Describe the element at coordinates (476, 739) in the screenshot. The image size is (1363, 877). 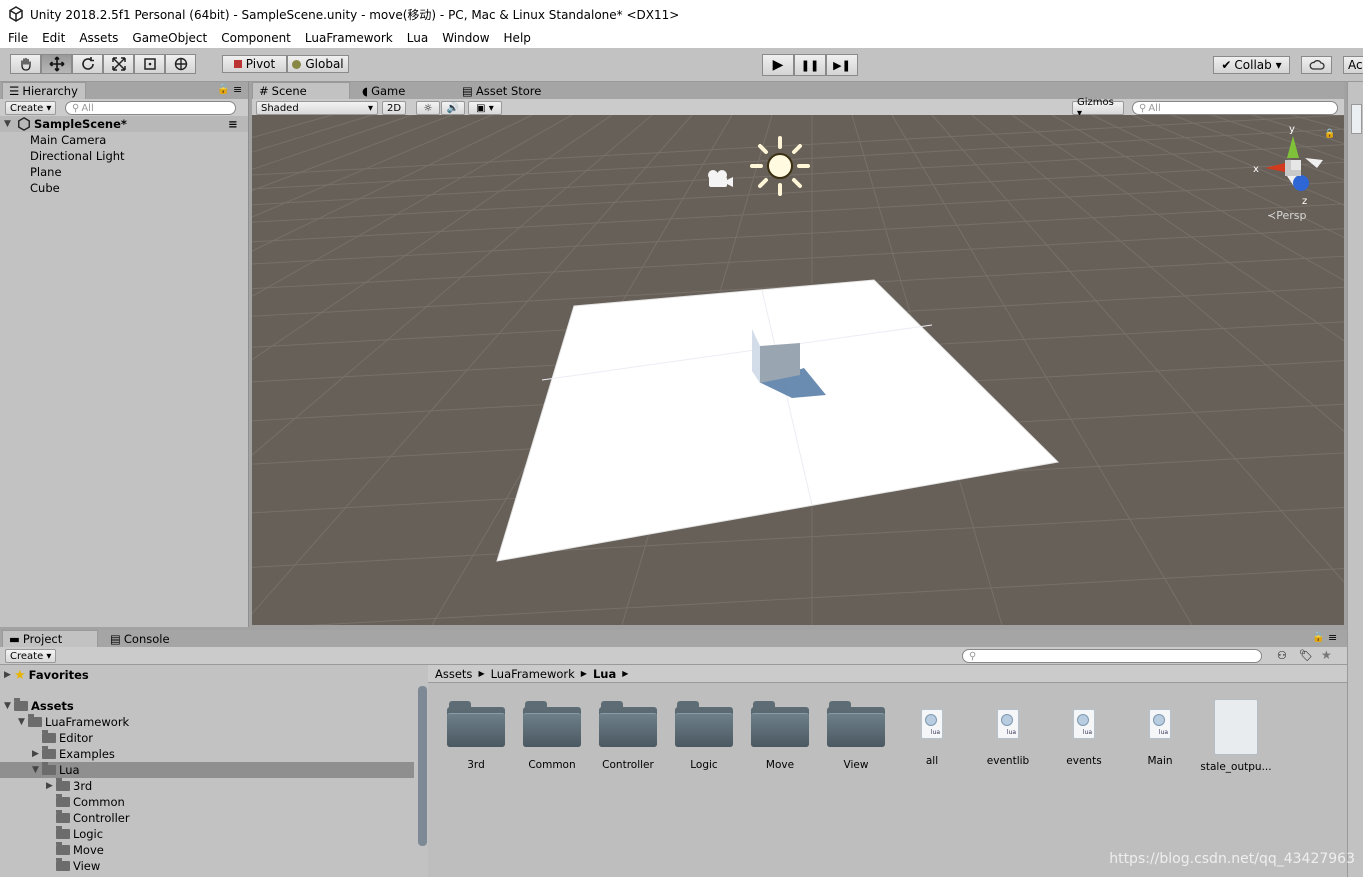
I see `asset-3rd: 3rd` at that location.